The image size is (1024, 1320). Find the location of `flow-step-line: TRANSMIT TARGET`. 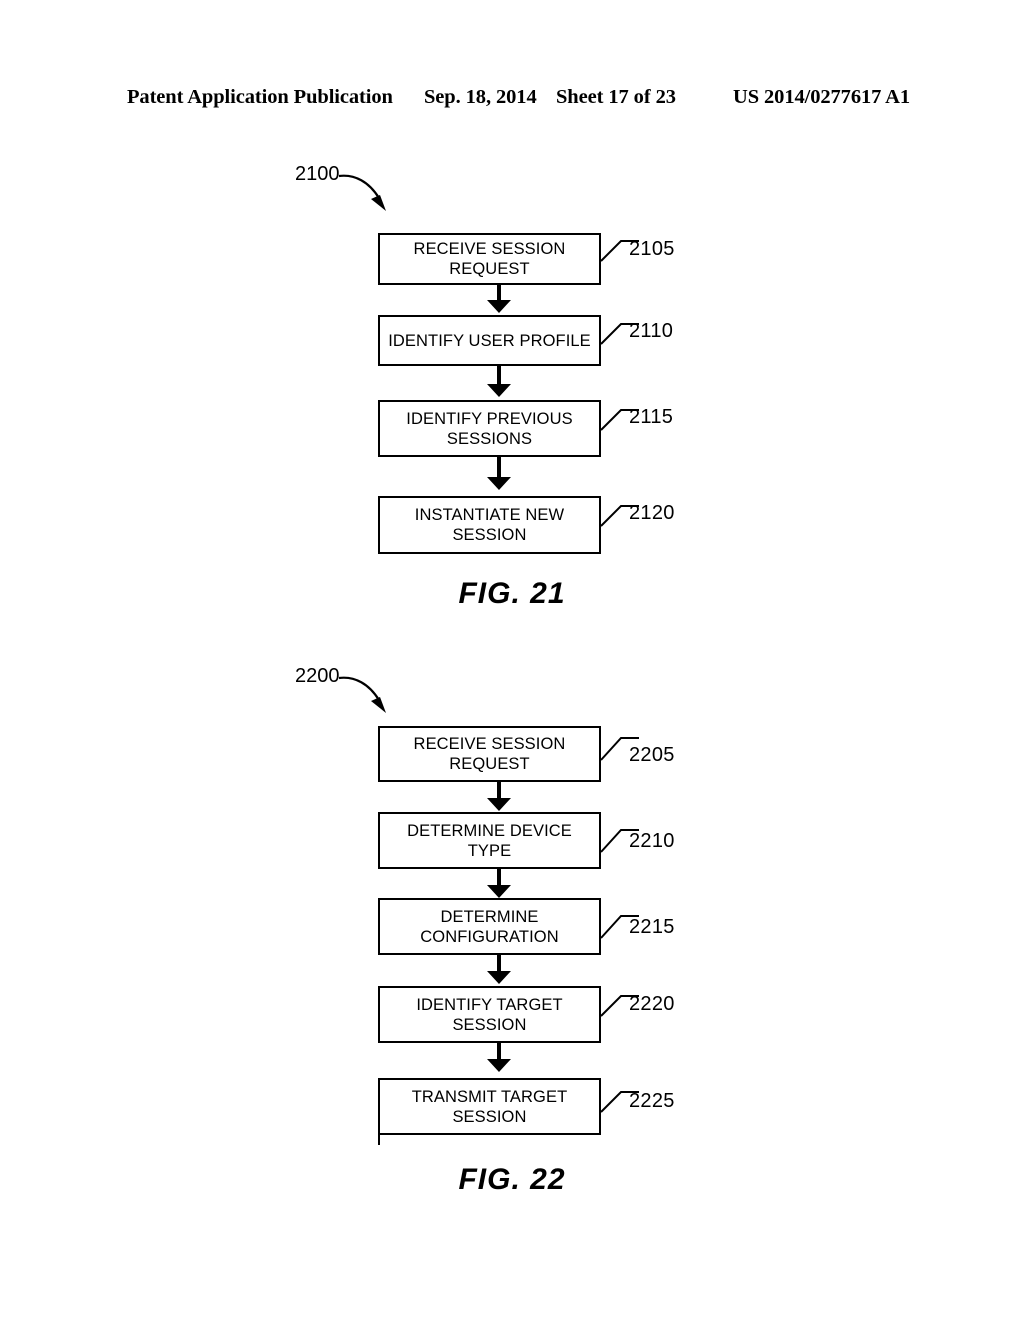

flow-step-line: TRANSMIT TARGET is located at coordinates (489, 1096).